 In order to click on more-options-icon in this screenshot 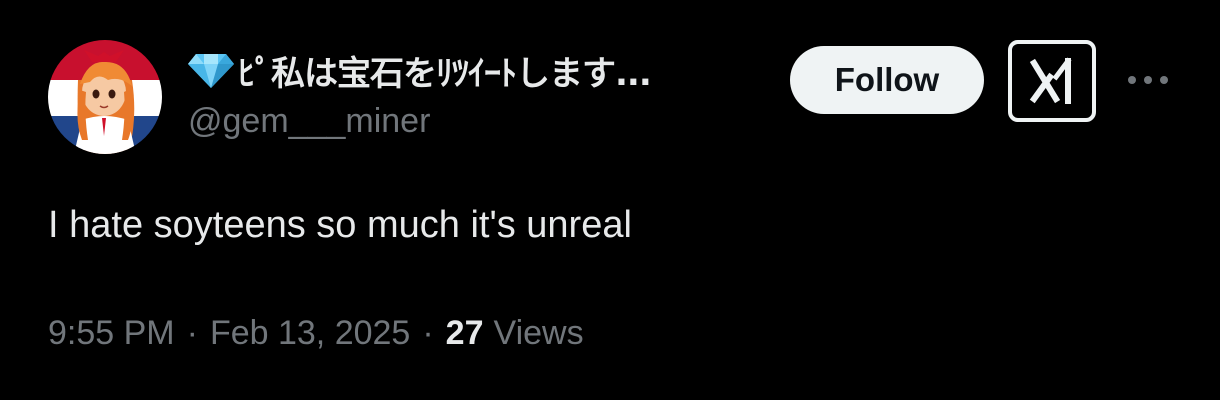, I will do `click(1148, 80)`.